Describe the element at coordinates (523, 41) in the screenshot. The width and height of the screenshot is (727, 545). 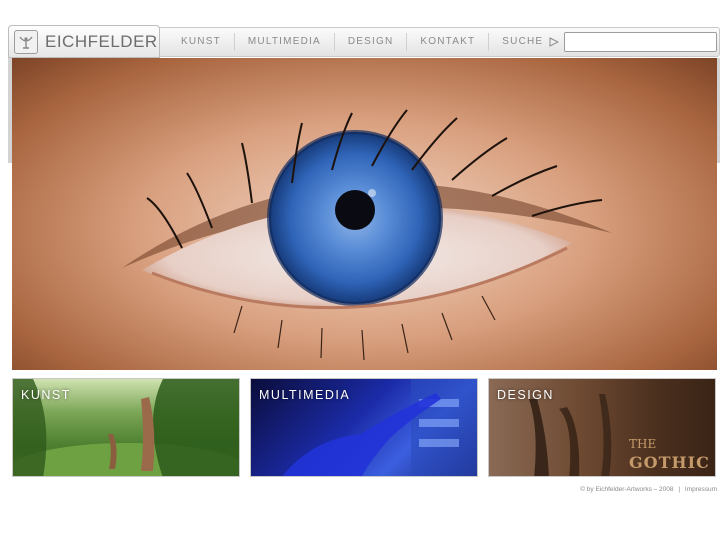
I see `search-label-text: SUCHE` at that location.